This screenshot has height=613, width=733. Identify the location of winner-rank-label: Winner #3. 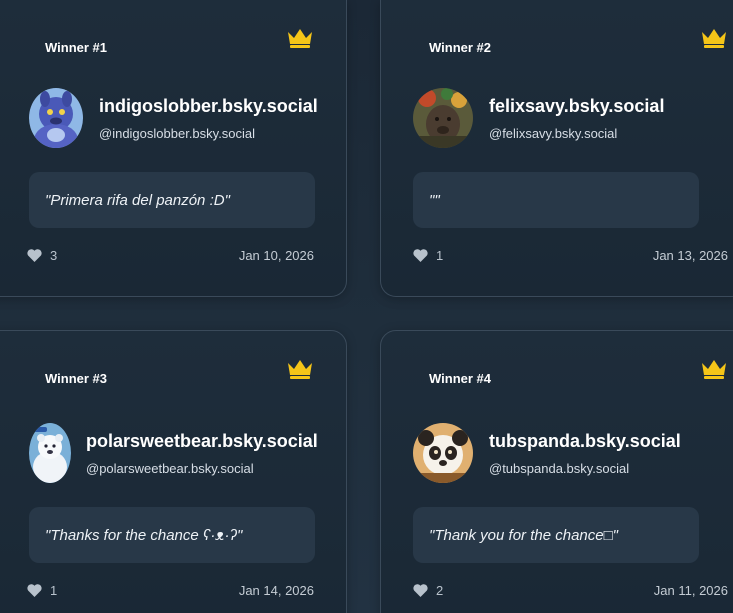
(76, 378).